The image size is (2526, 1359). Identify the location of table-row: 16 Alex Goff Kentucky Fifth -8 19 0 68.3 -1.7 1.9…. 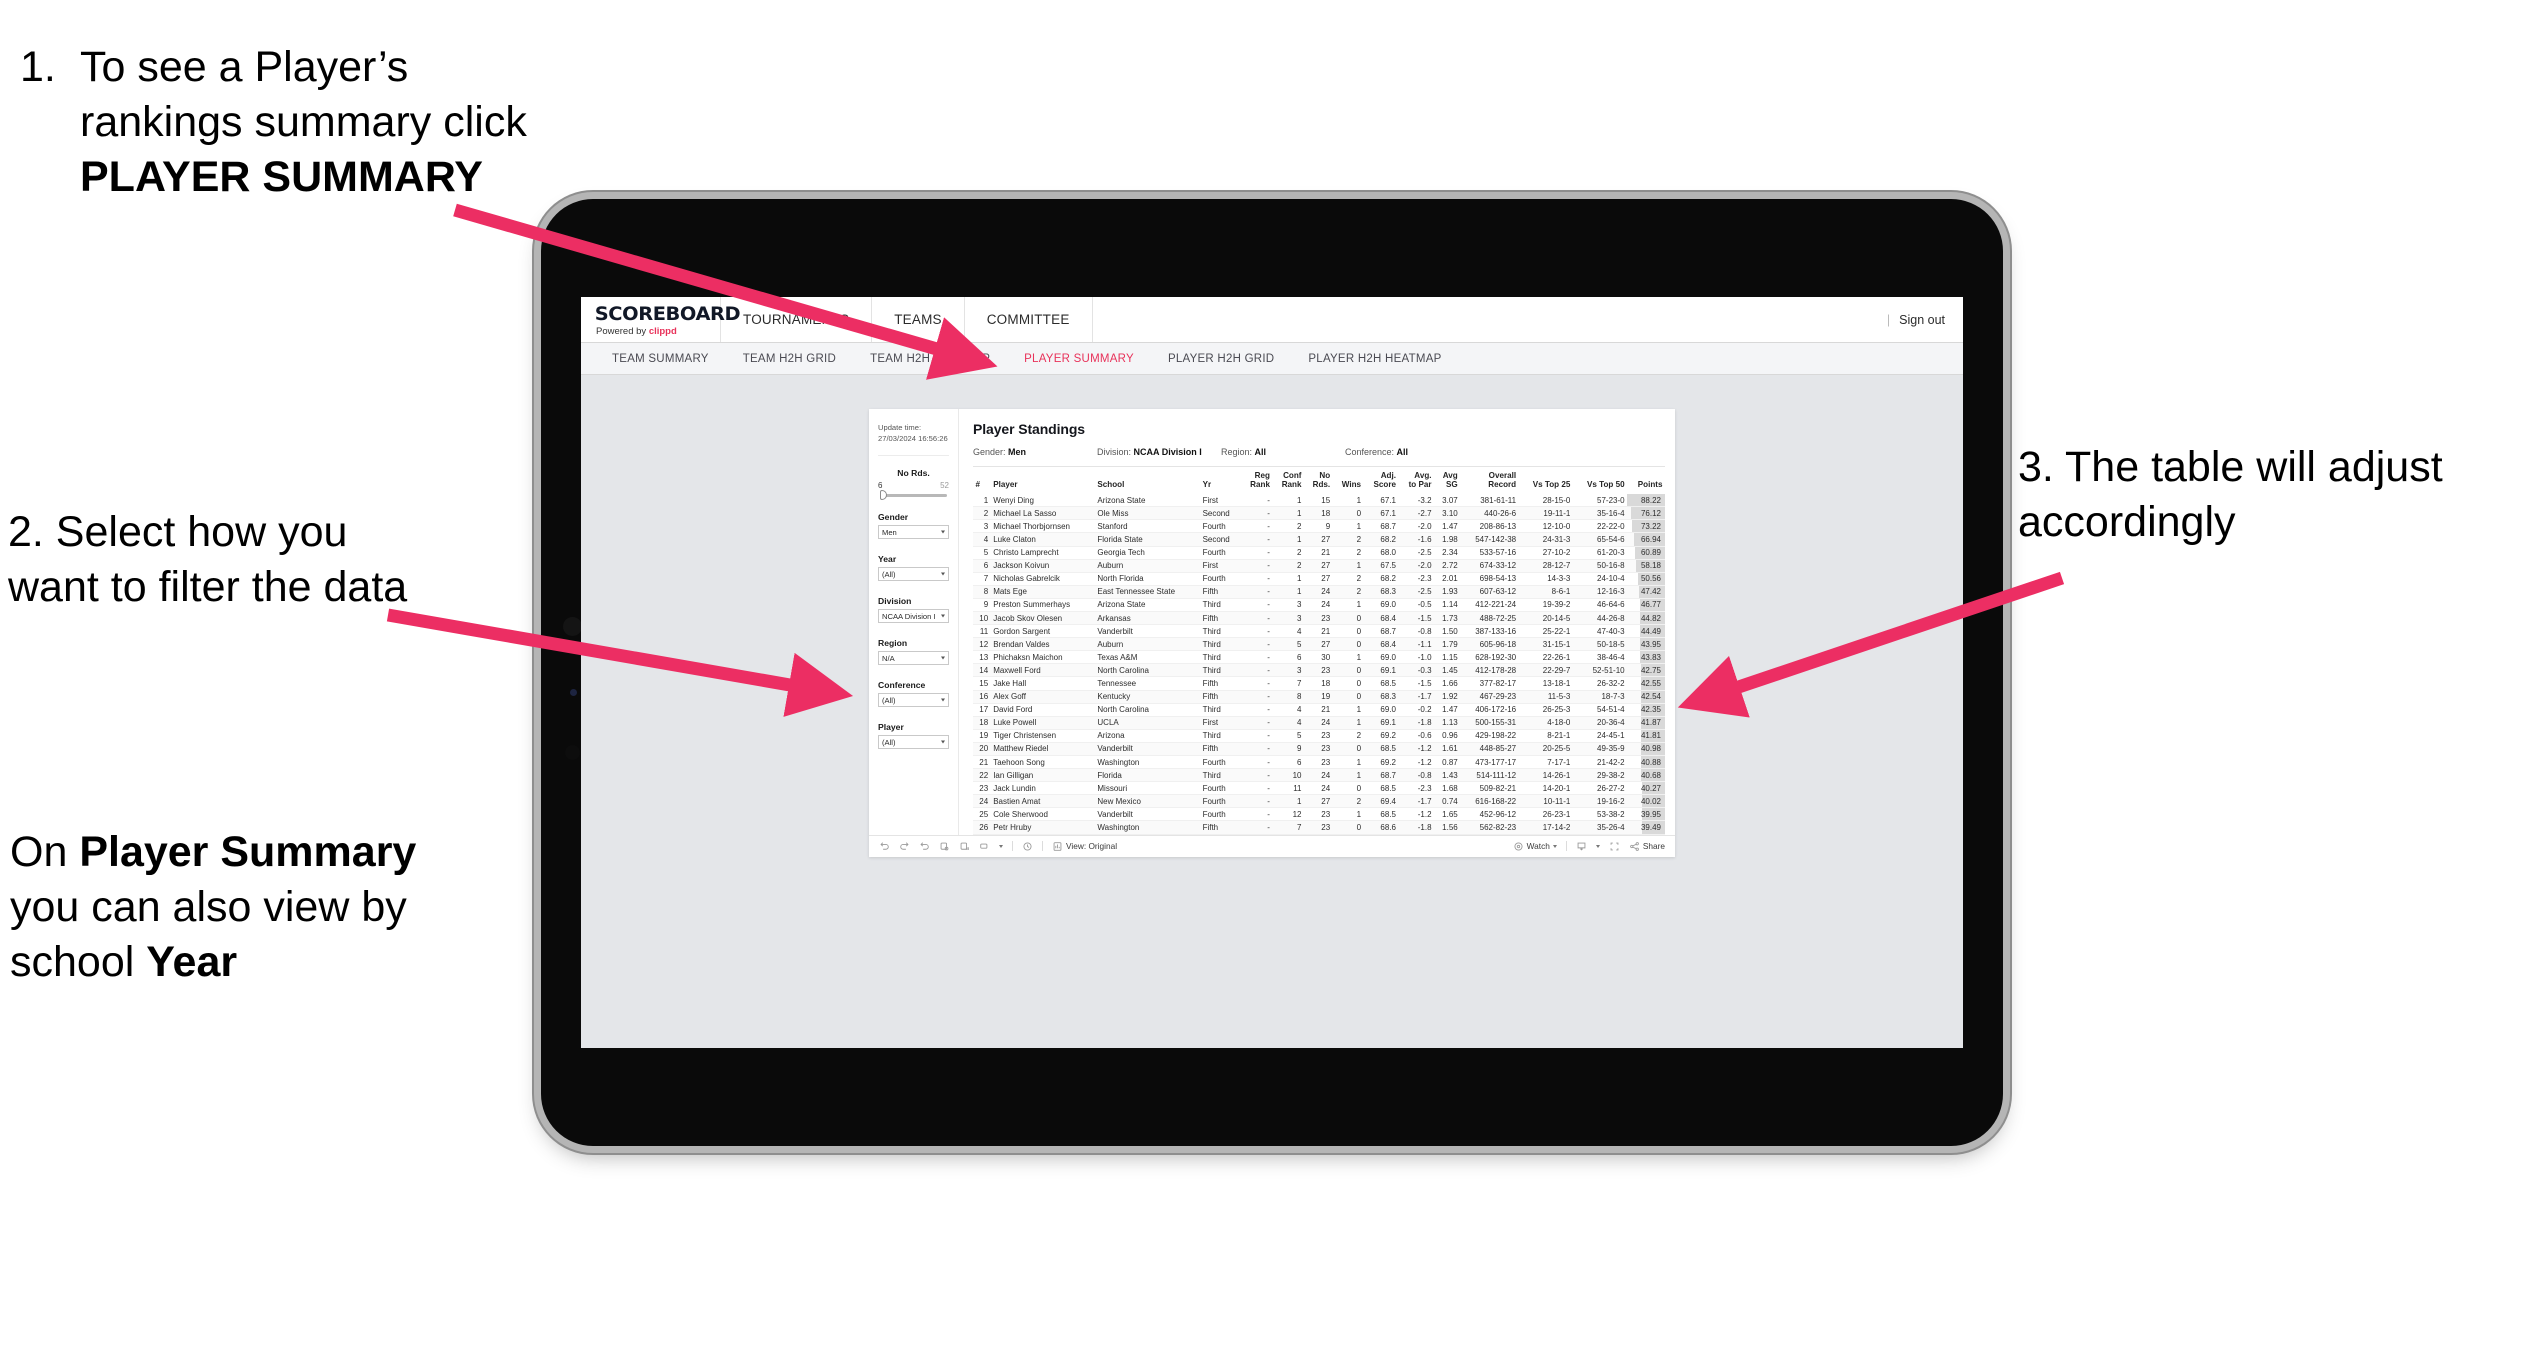
(1319, 697).